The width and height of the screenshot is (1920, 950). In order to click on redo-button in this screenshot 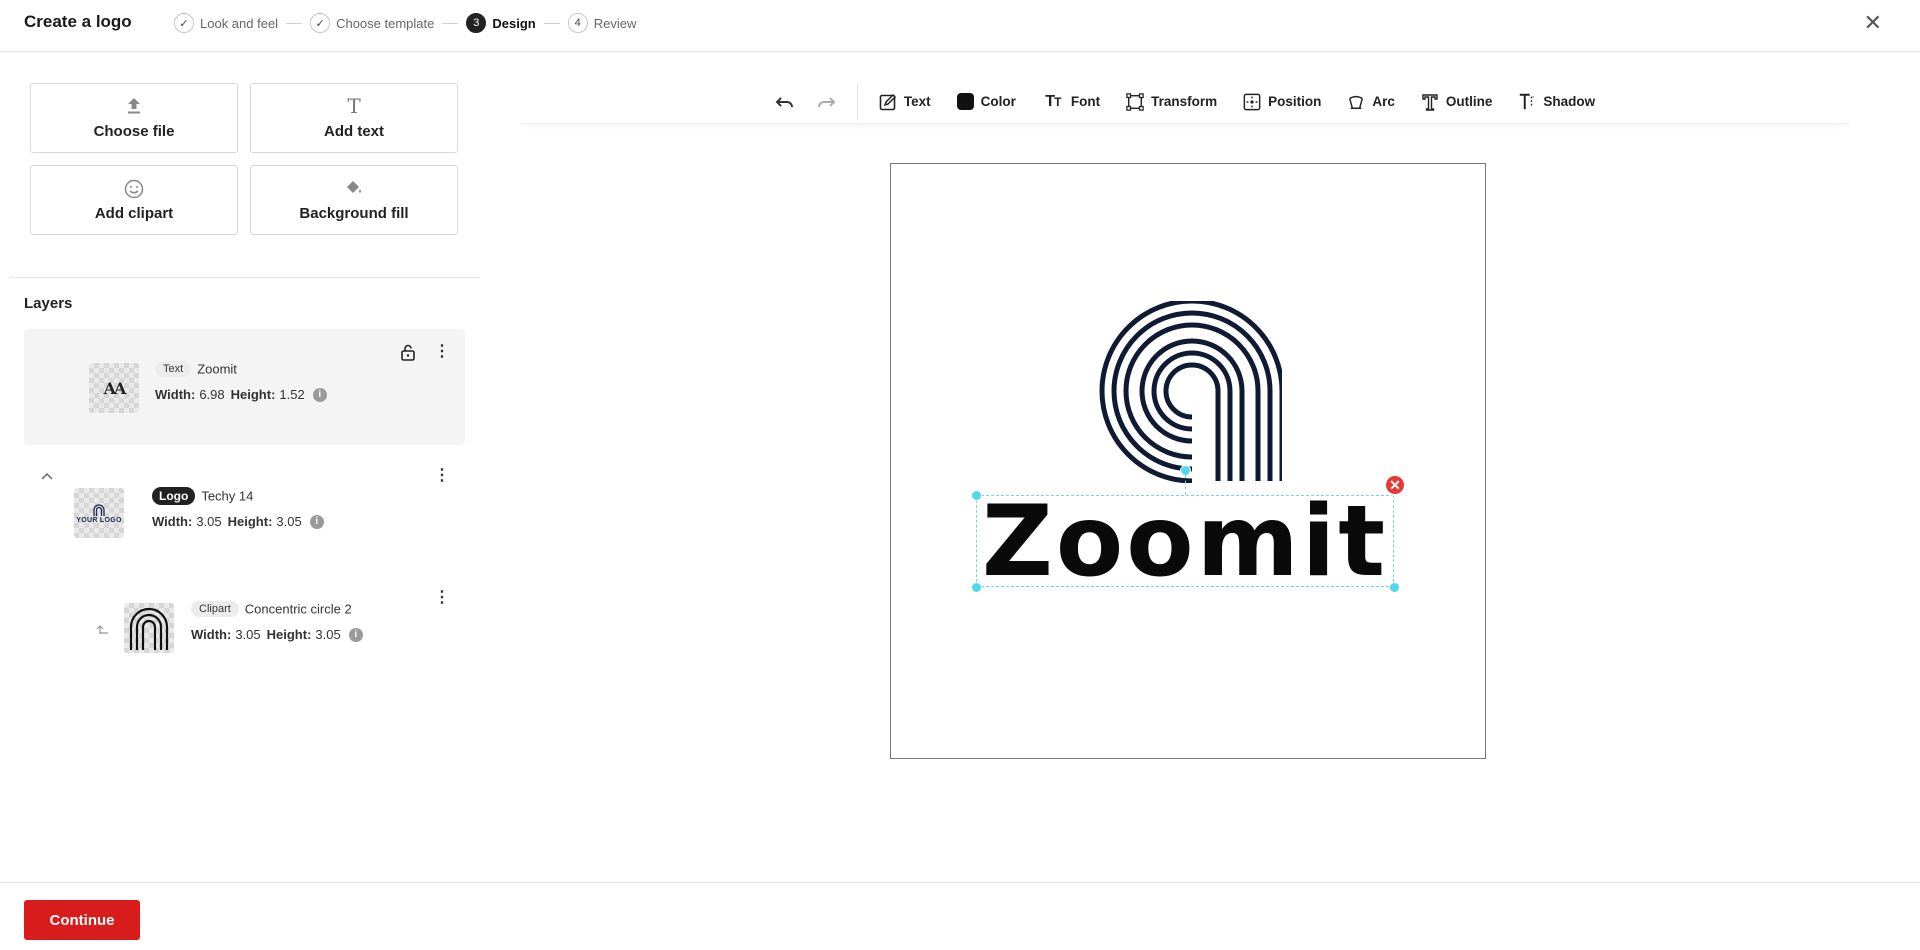, I will do `click(826, 102)`.